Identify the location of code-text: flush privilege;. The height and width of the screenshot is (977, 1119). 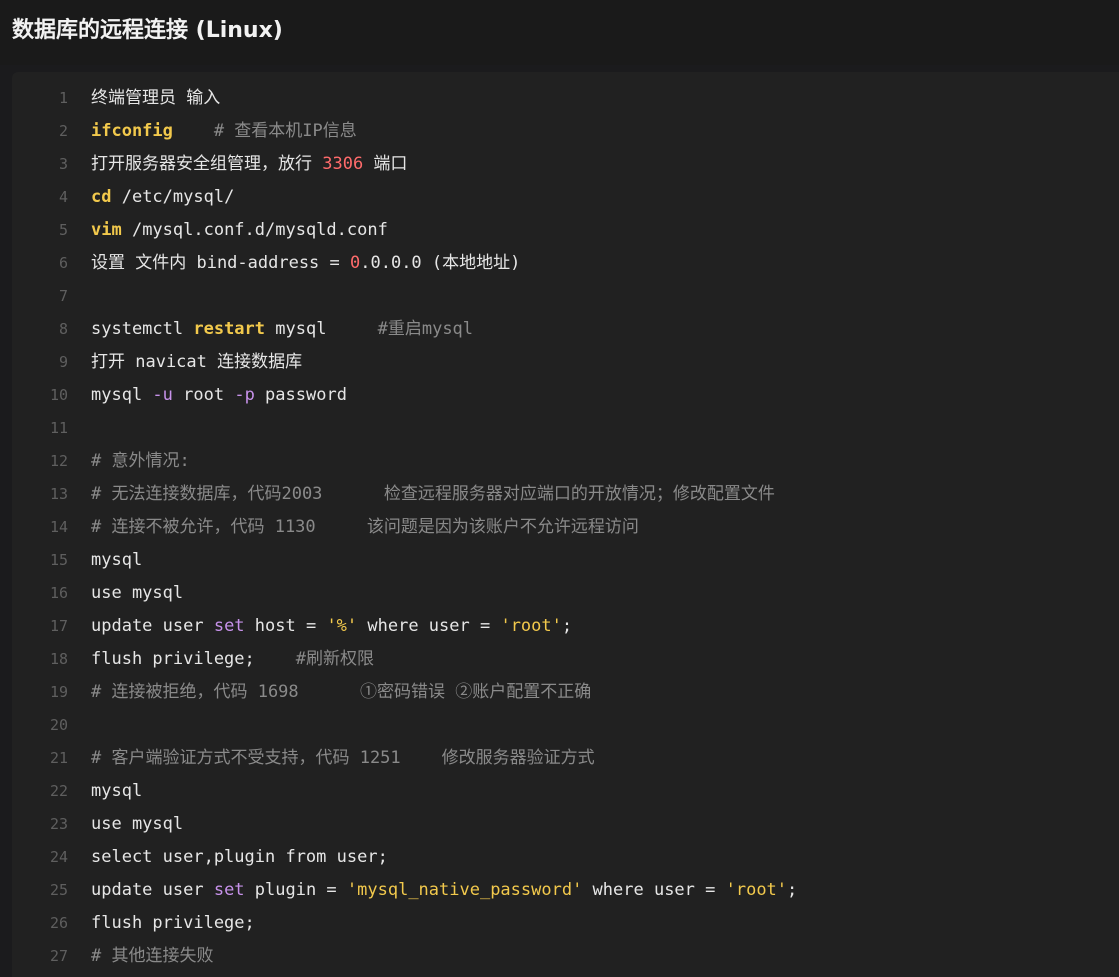
(173, 923).